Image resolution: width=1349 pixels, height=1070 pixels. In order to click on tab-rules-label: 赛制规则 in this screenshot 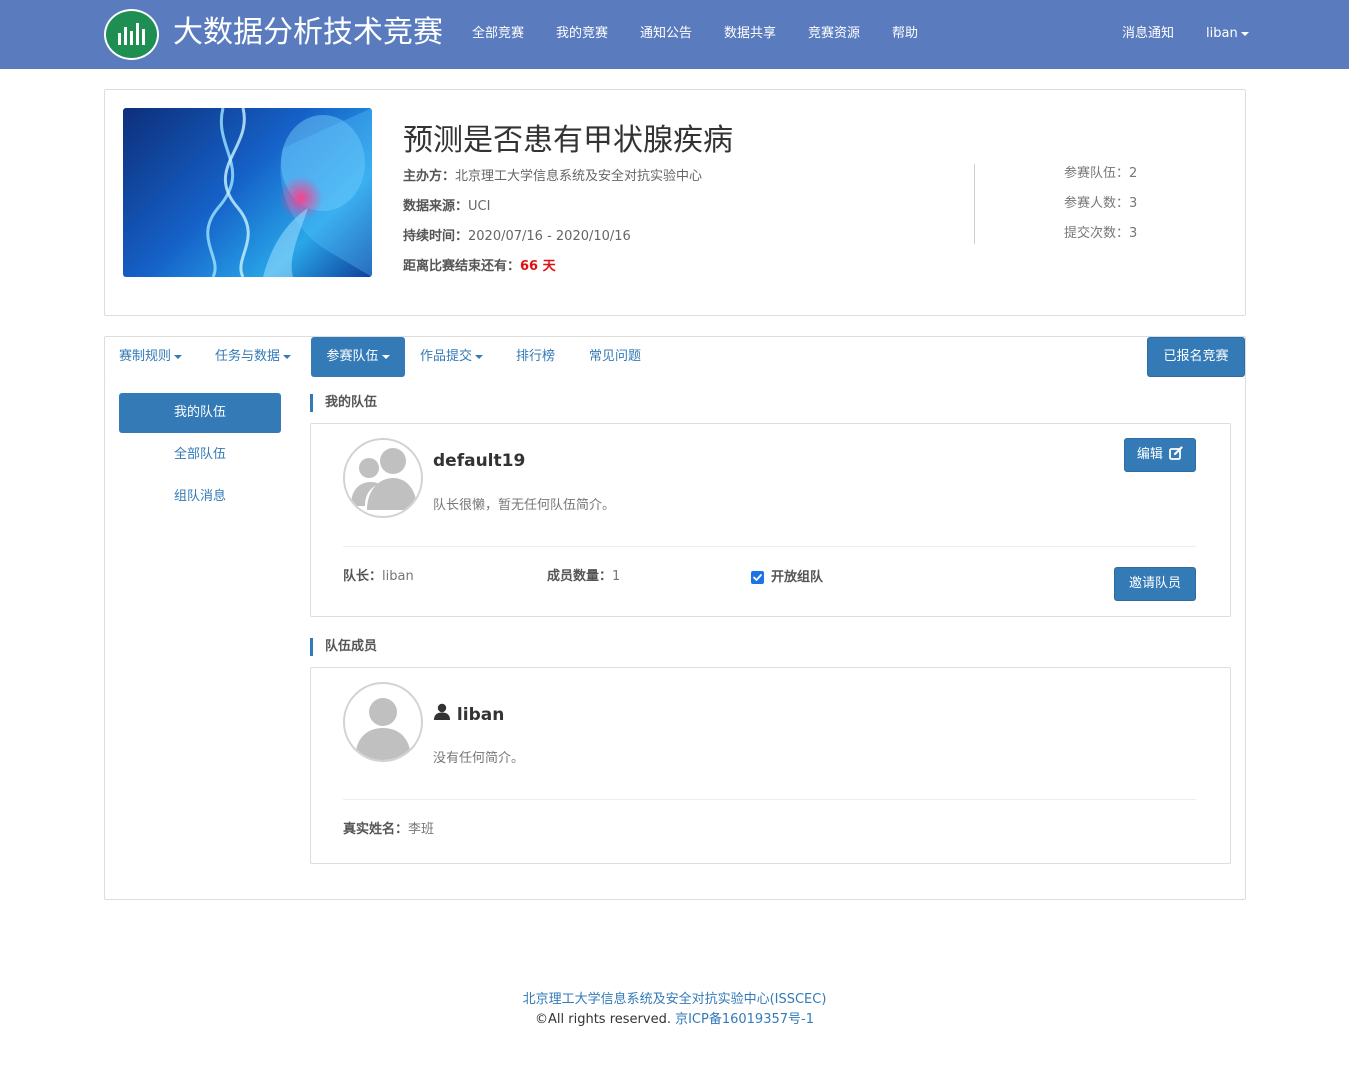, I will do `click(145, 356)`.